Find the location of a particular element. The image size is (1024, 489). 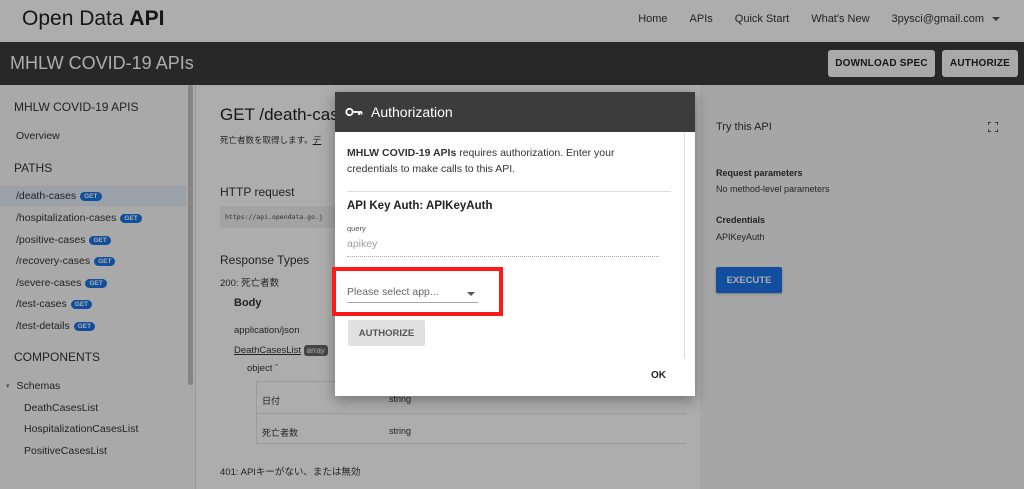

dialog-header: Authorization is located at coordinates (515, 112).